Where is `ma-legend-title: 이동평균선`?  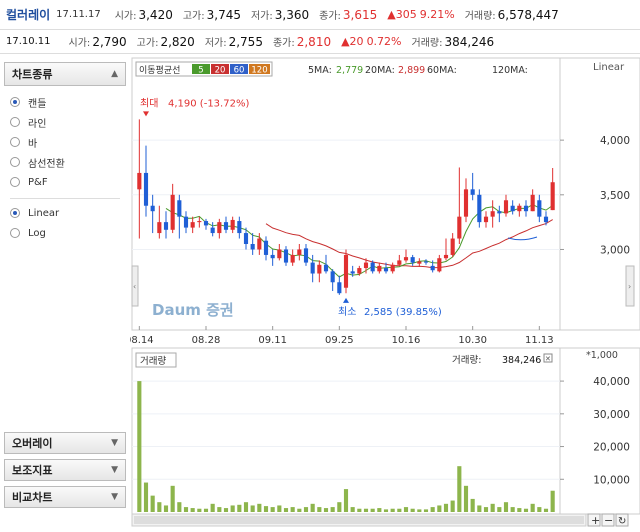
ma-legend-title: 이동평균선 is located at coordinates (159, 70).